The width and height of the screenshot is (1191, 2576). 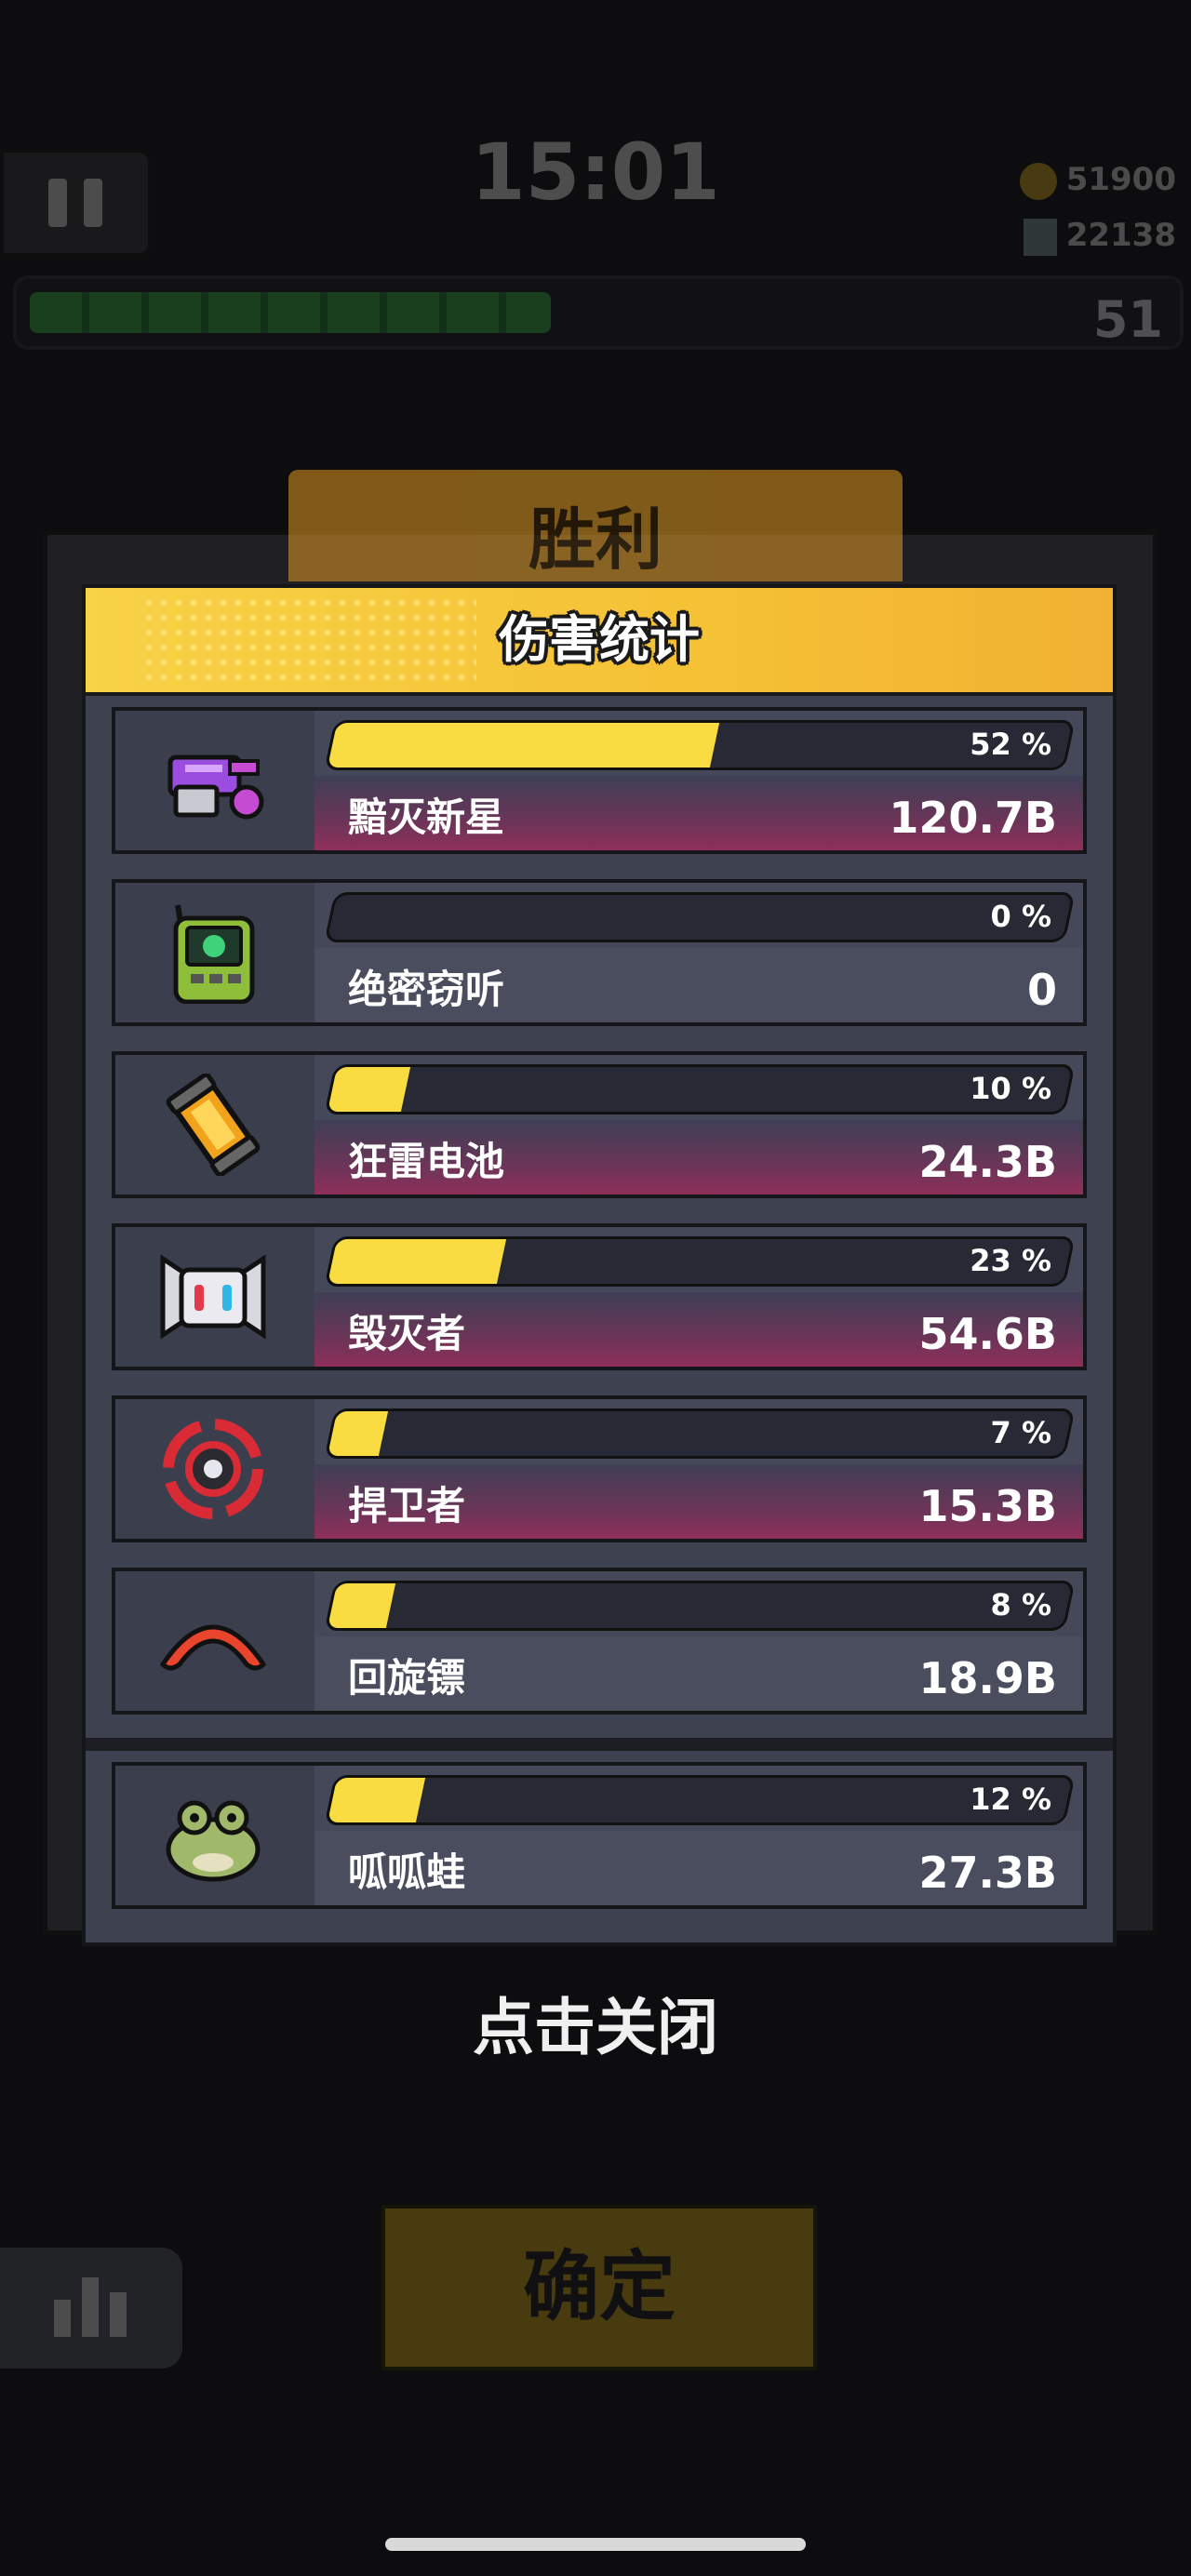 I want to click on weapons.0-row: 52 % 黯灭新星 120.7B, so click(x=599, y=780).